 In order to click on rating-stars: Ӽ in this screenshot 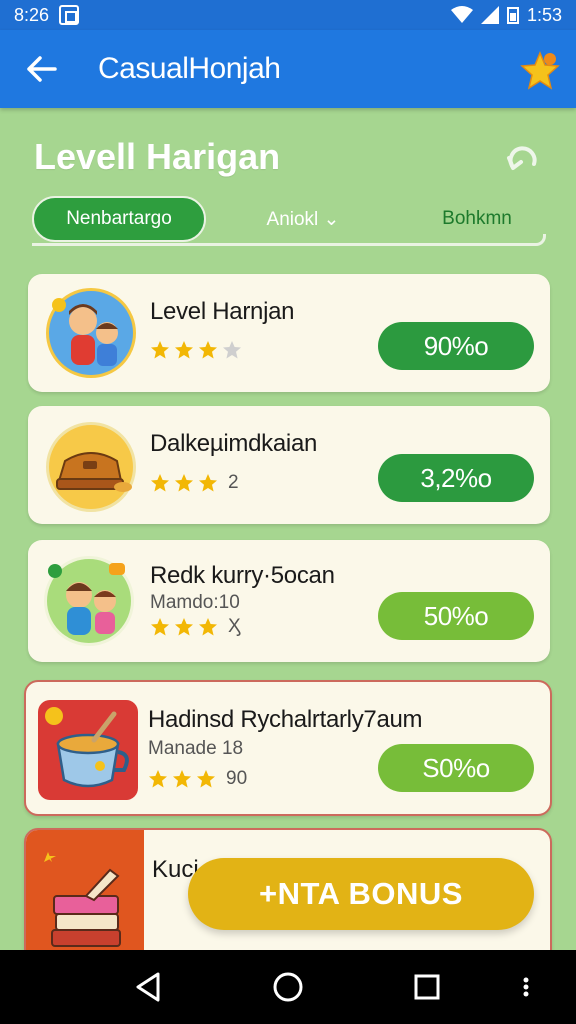, I will do `click(195, 627)`.